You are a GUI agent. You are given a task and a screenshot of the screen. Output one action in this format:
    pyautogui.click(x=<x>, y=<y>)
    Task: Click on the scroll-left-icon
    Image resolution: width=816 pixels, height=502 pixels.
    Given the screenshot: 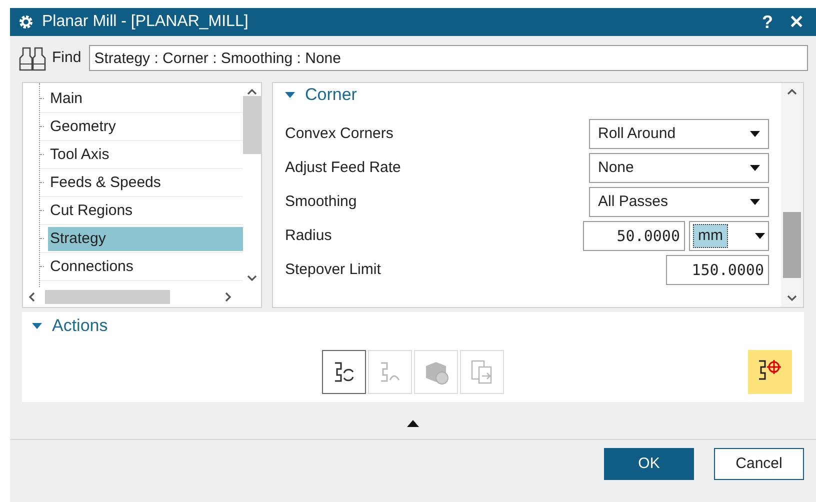 What is the action you would take?
    pyautogui.click(x=32, y=297)
    